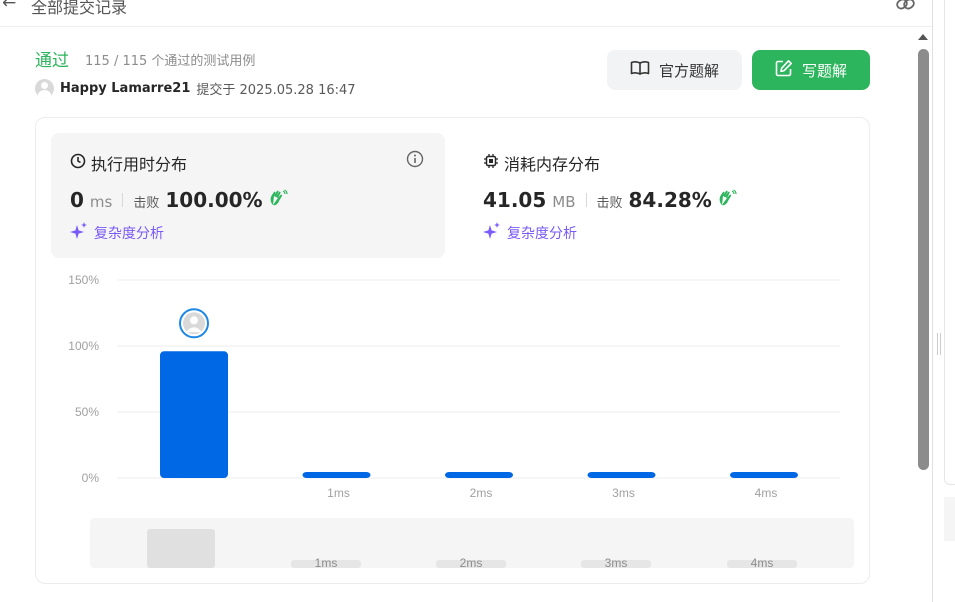  What do you see at coordinates (87, 412) in the screenshot?
I see `y-tick-label: 50%` at bounding box center [87, 412].